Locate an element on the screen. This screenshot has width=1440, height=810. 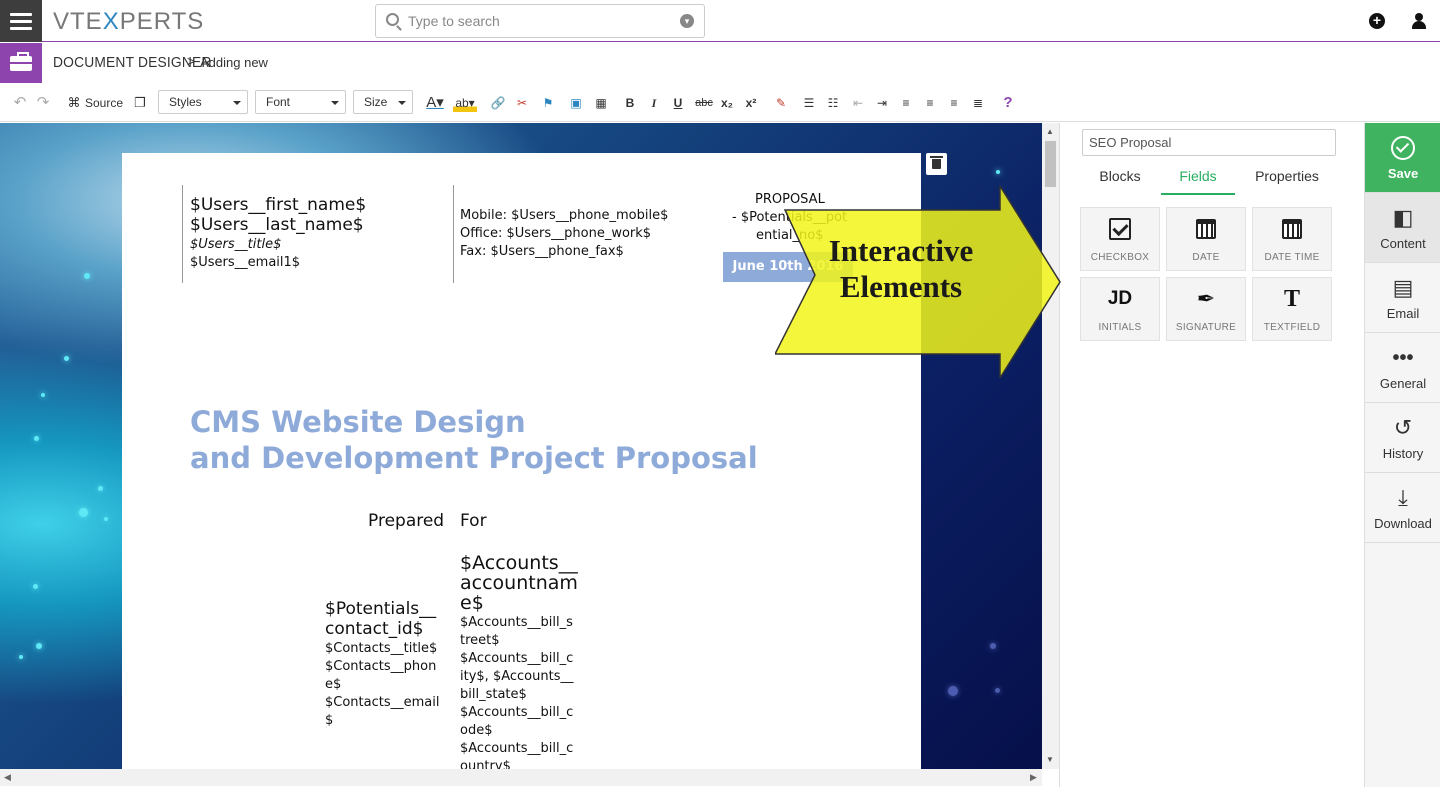
calendar-icon is located at coordinates (1206, 229).